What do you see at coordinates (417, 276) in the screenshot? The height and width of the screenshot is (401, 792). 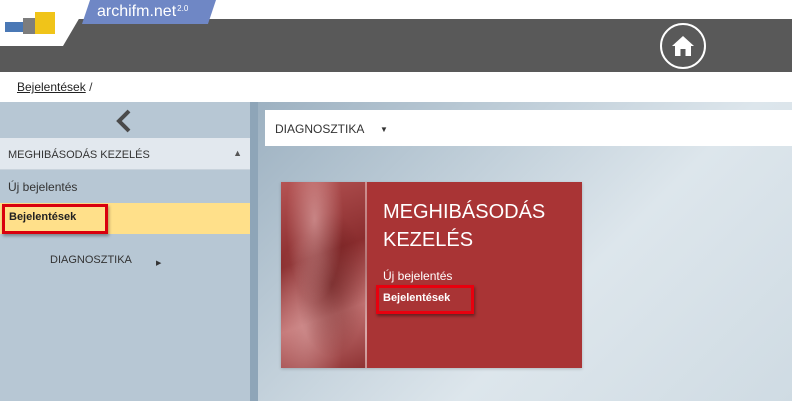 I see `tile-link-uj-bejelentes: Új bejelentés` at bounding box center [417, 276].